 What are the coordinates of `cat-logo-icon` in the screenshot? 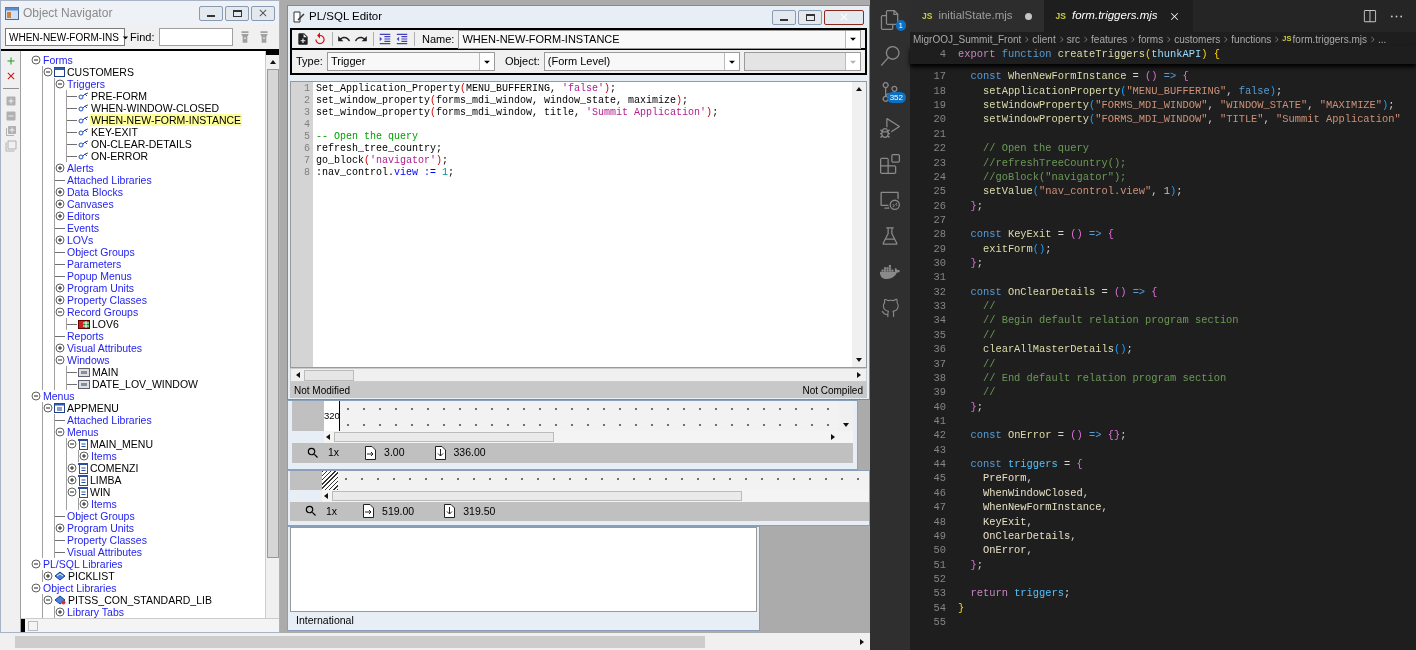 It's located at (890, 308).